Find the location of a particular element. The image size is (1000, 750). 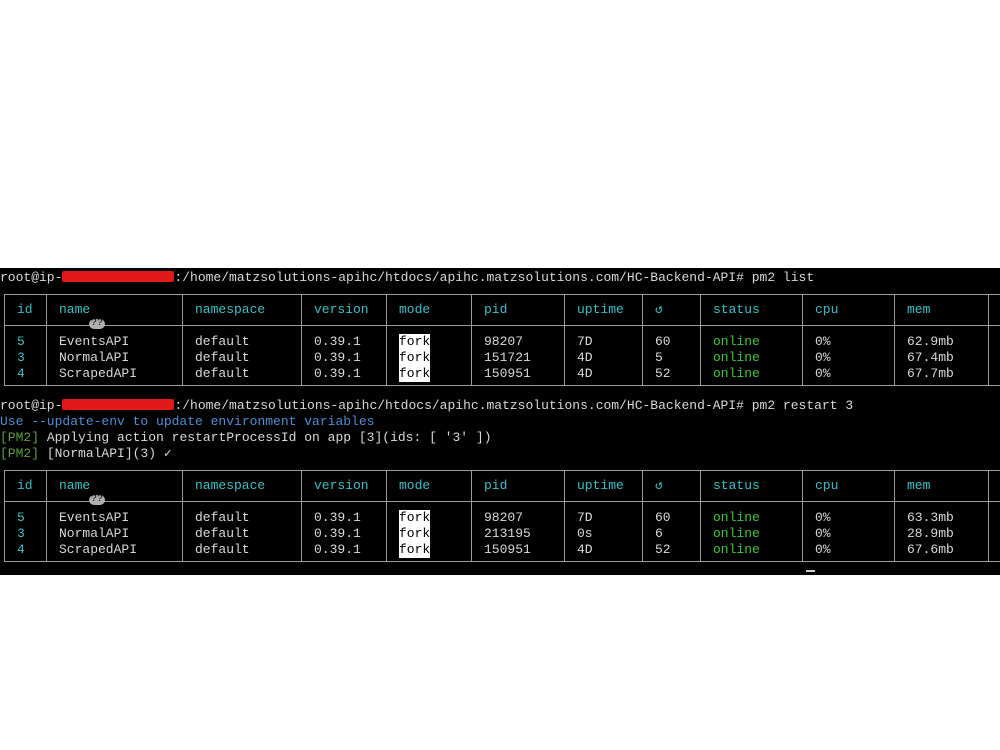

cell-mem: 67.6mb is located at coordinates (930, 549).